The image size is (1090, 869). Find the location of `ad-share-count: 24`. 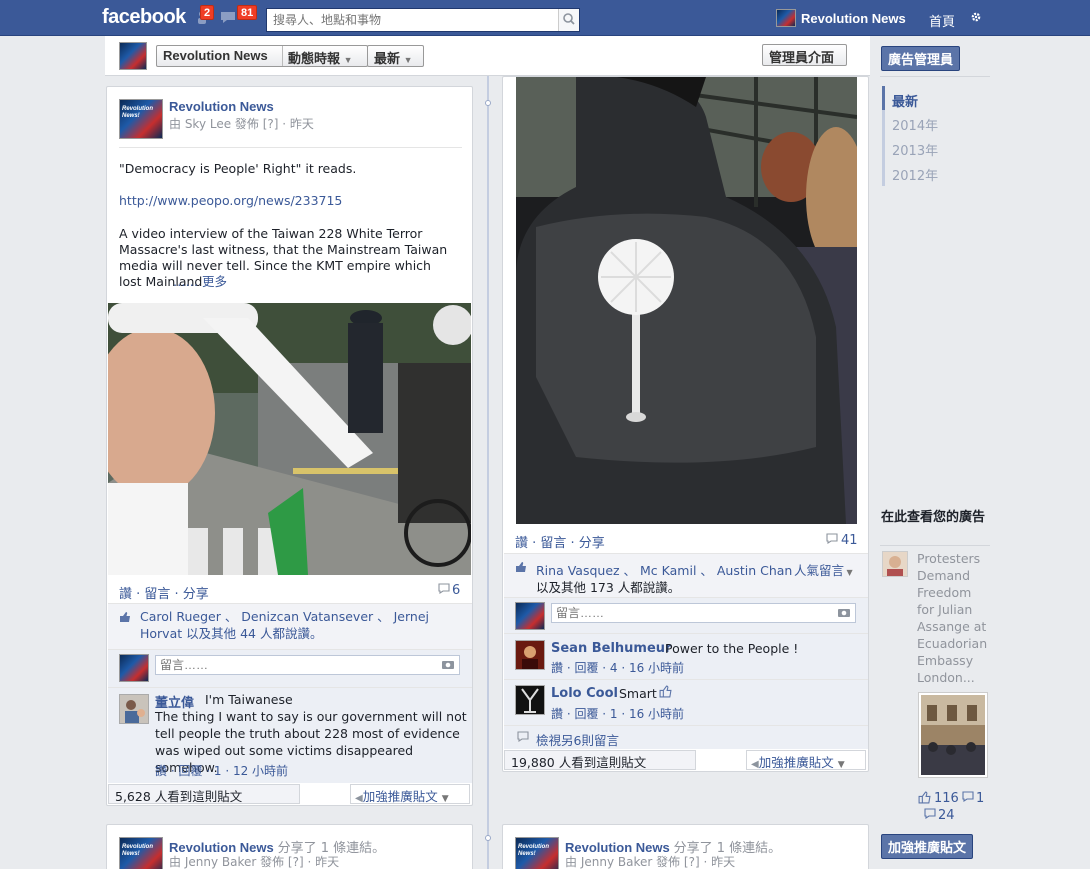

ad-share-count: 24 is located at coordinates (946, 815).